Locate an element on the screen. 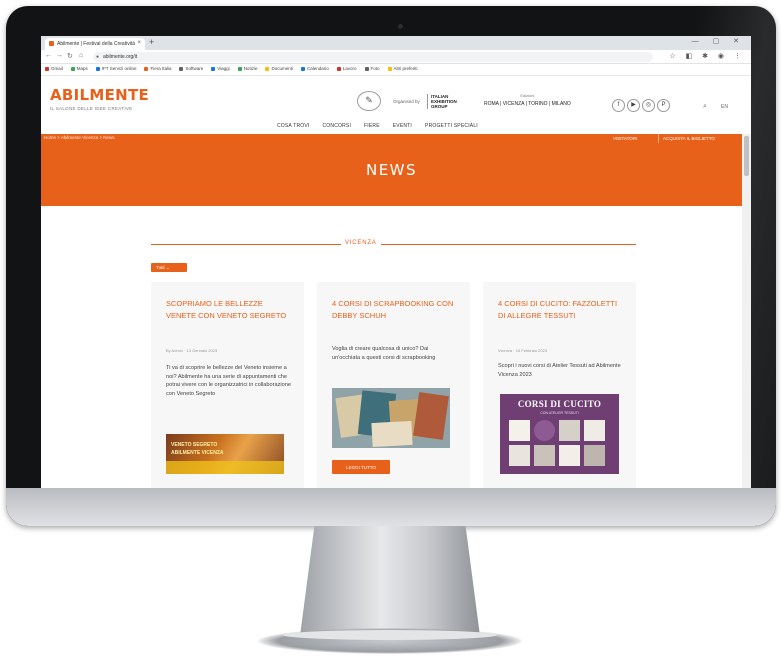 The image size is (781, 665). card-meta: By Admin · 13 Gennaio 2023 is located at coordinates (192, 350).